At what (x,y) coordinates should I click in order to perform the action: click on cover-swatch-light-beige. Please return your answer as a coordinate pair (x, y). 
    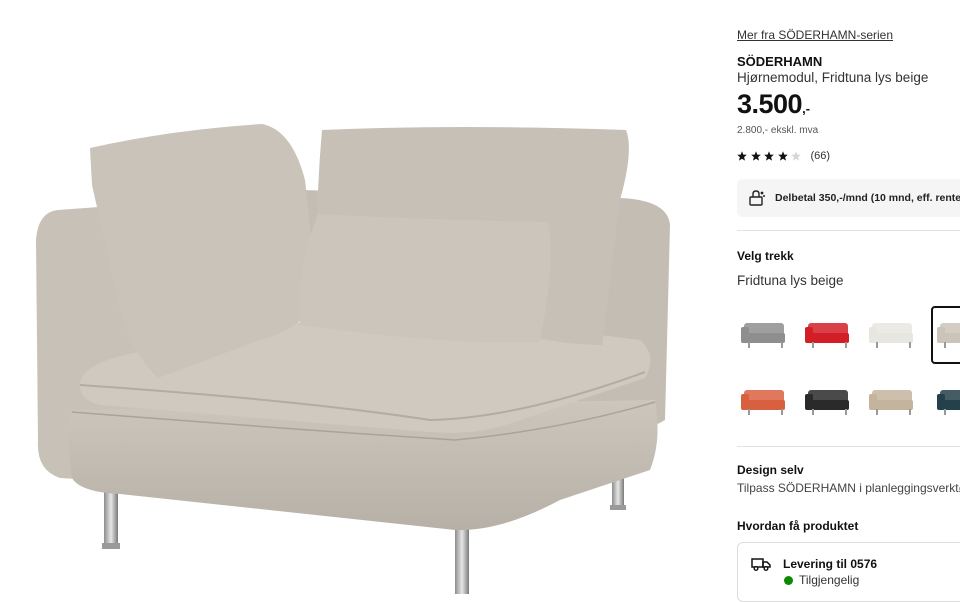
    Looking at the image, I should click on (945, 335).